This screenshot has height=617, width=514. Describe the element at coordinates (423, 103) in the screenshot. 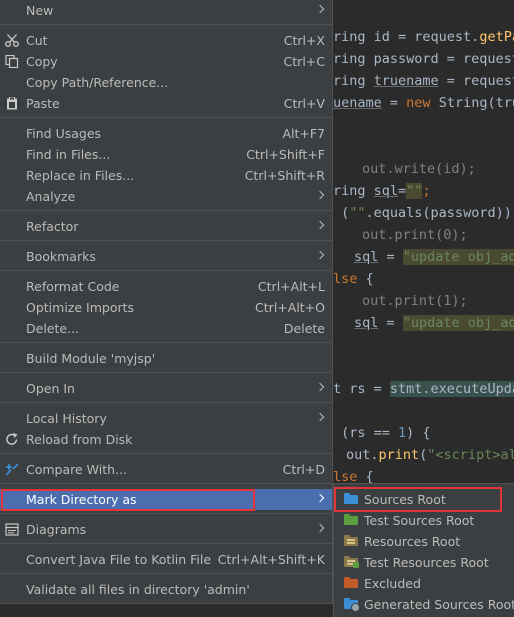

I see `code-line: uename = new String(tru` at that location.